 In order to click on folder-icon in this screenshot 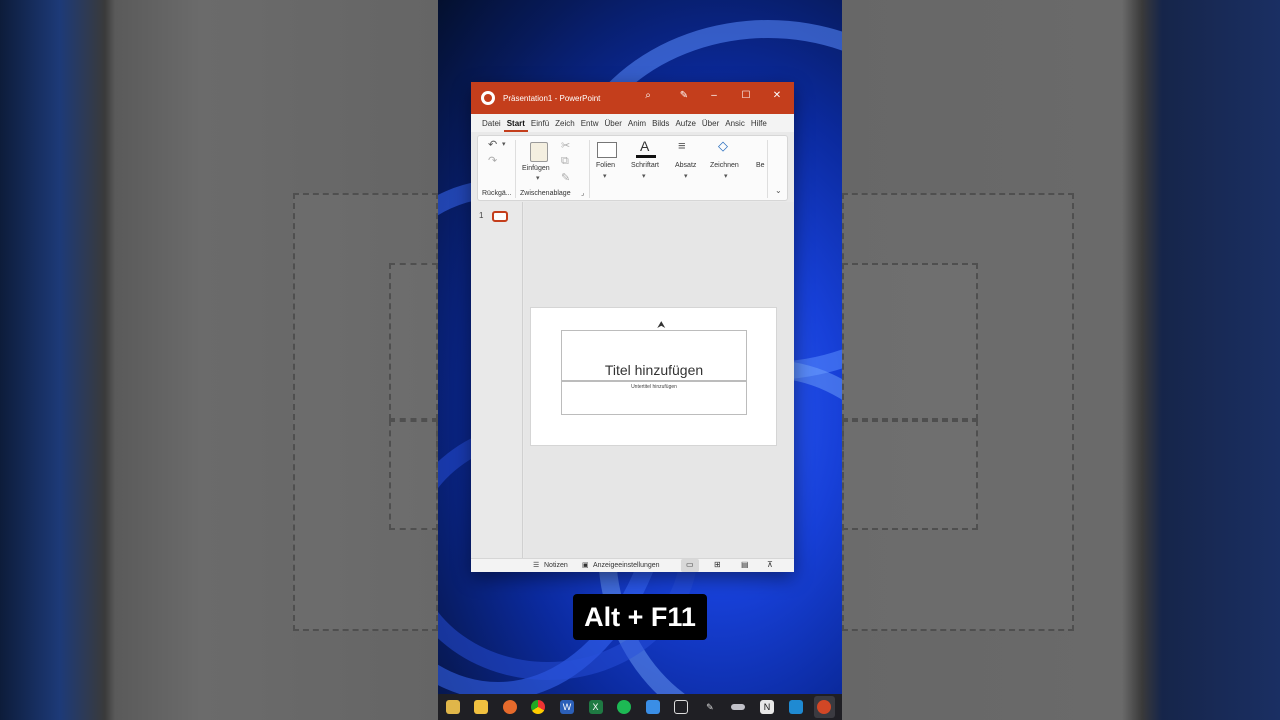, I will do `click(481, 707)`.